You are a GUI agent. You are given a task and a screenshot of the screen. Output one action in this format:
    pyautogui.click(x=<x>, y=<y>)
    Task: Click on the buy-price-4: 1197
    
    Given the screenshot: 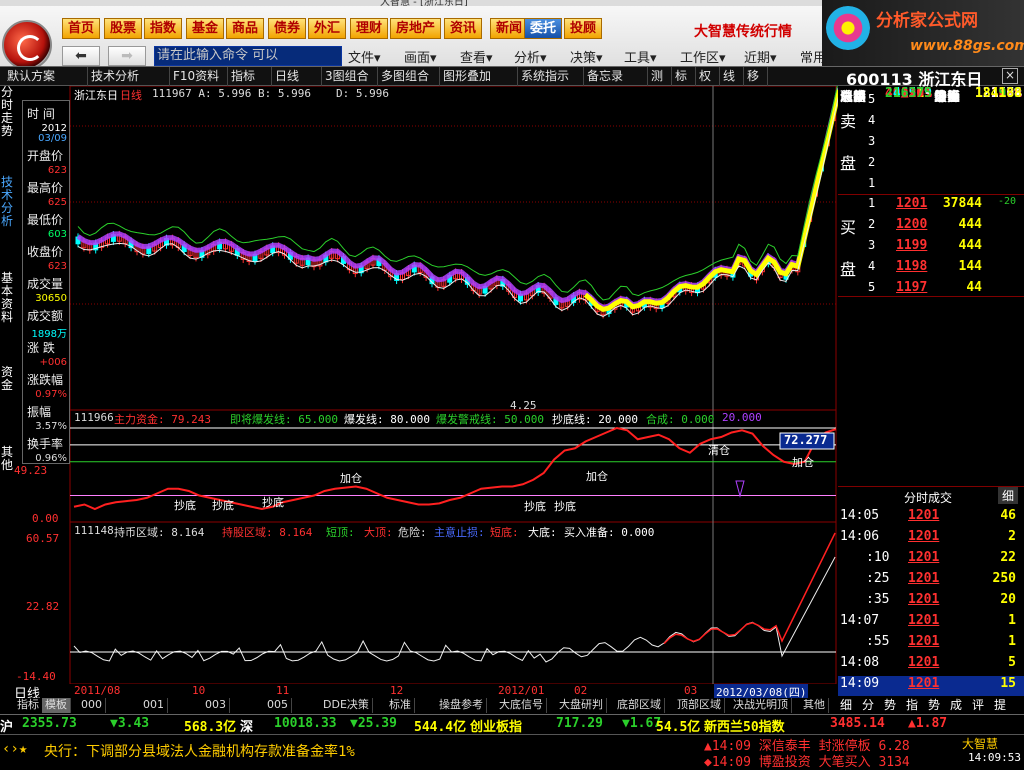 What is the action you would take?
    pyautogui.click(x=912, y=287)
    